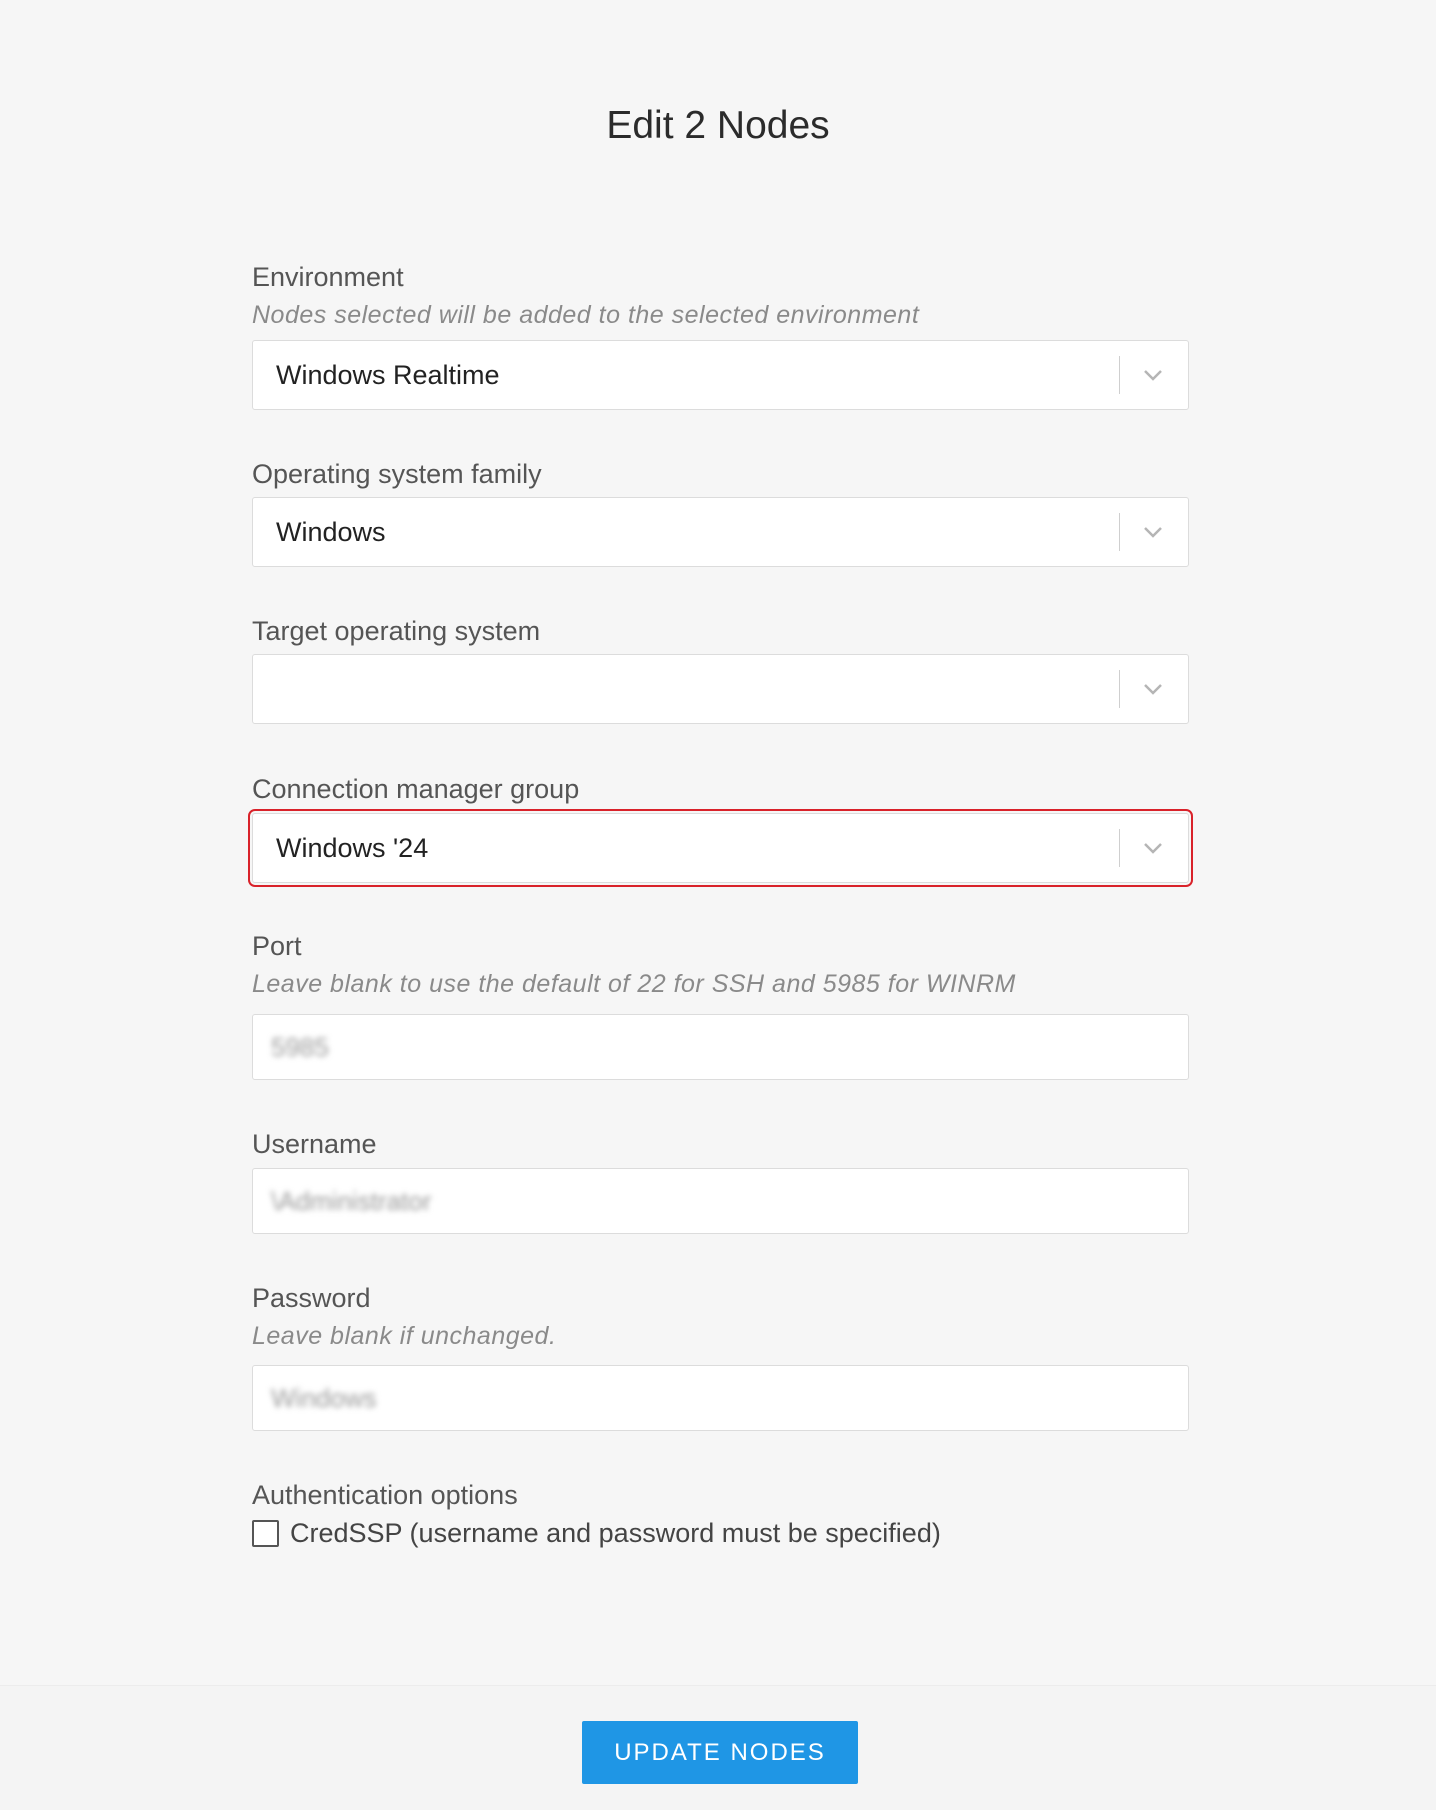 This screenshot has width=1436, height=1810. I want to click on username-label: Username, so click(314, 1144).